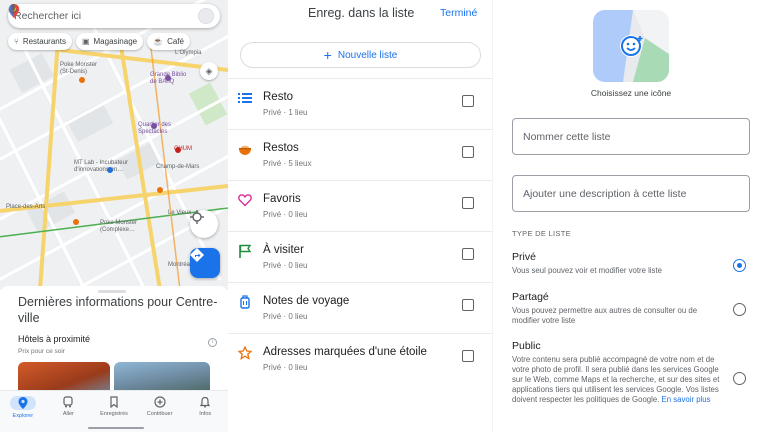 Image resolution: width=768 pixels, height=432 pixels. What do you see at coordinates (188, 53) in the screenshot?
I see `map-label-olympia: L'Olympia` at bounding box center [188, 53].